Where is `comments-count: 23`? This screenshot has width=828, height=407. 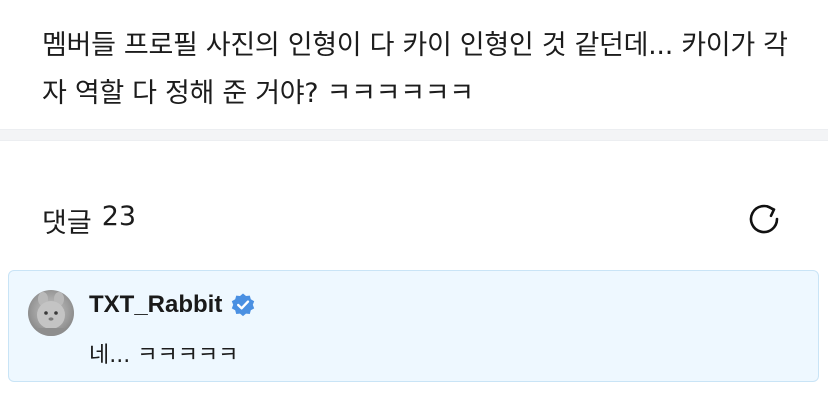
comments-count: 23 is located at coordinates (119, 216).